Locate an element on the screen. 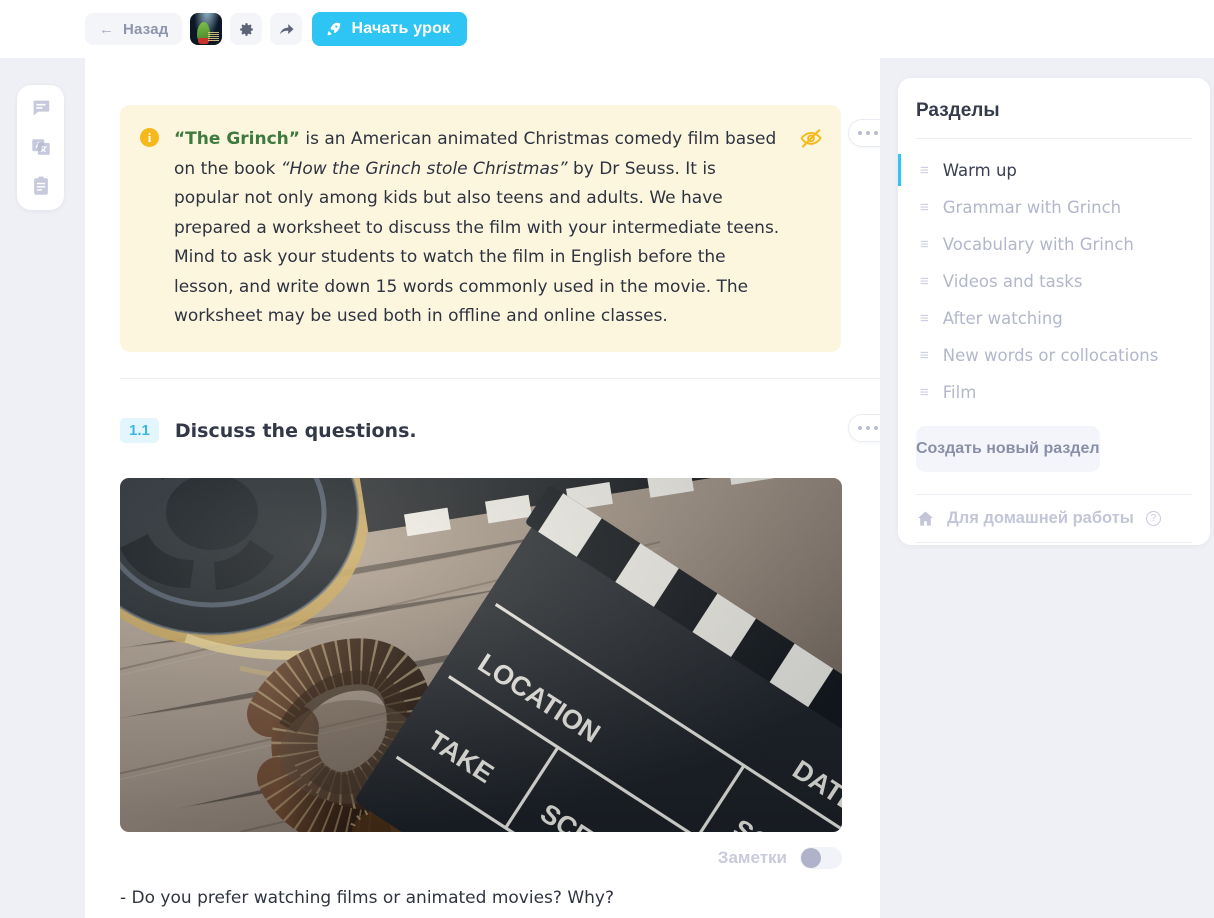 The height and width of the screenshot is (918, 1214). sidebar-item-new-words-or-collocations: ≡ New words or collocations is located at coordinates (1054, 355).